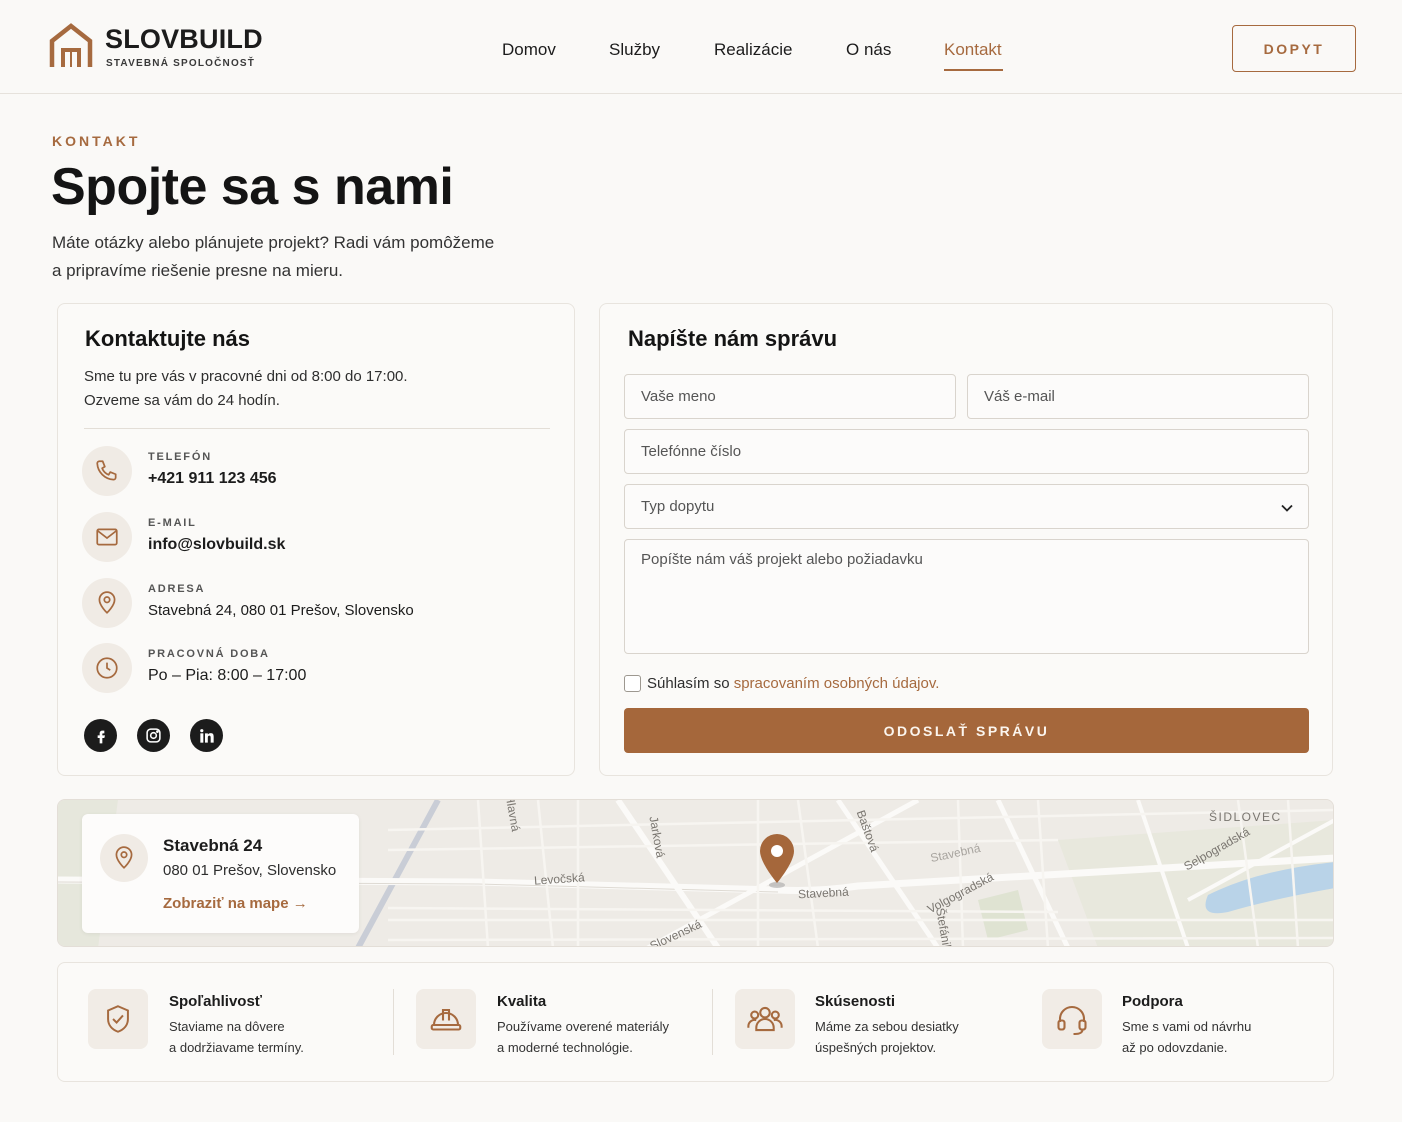  I want to click on hard-hat-icon, so click(446, 1019).